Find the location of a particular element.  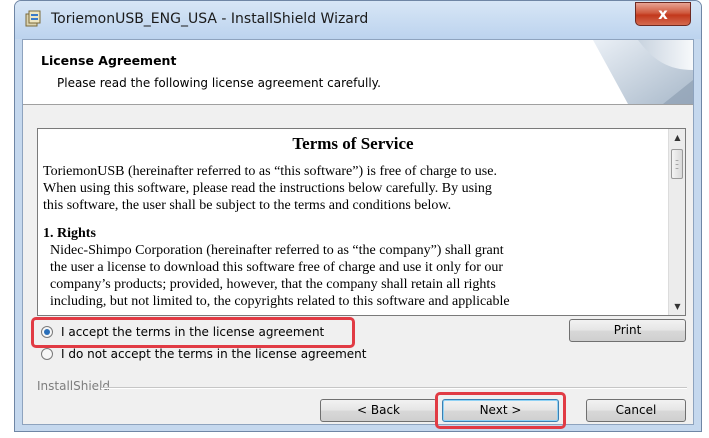

cancel-button: Cancel is located at coordinates (636, 410).